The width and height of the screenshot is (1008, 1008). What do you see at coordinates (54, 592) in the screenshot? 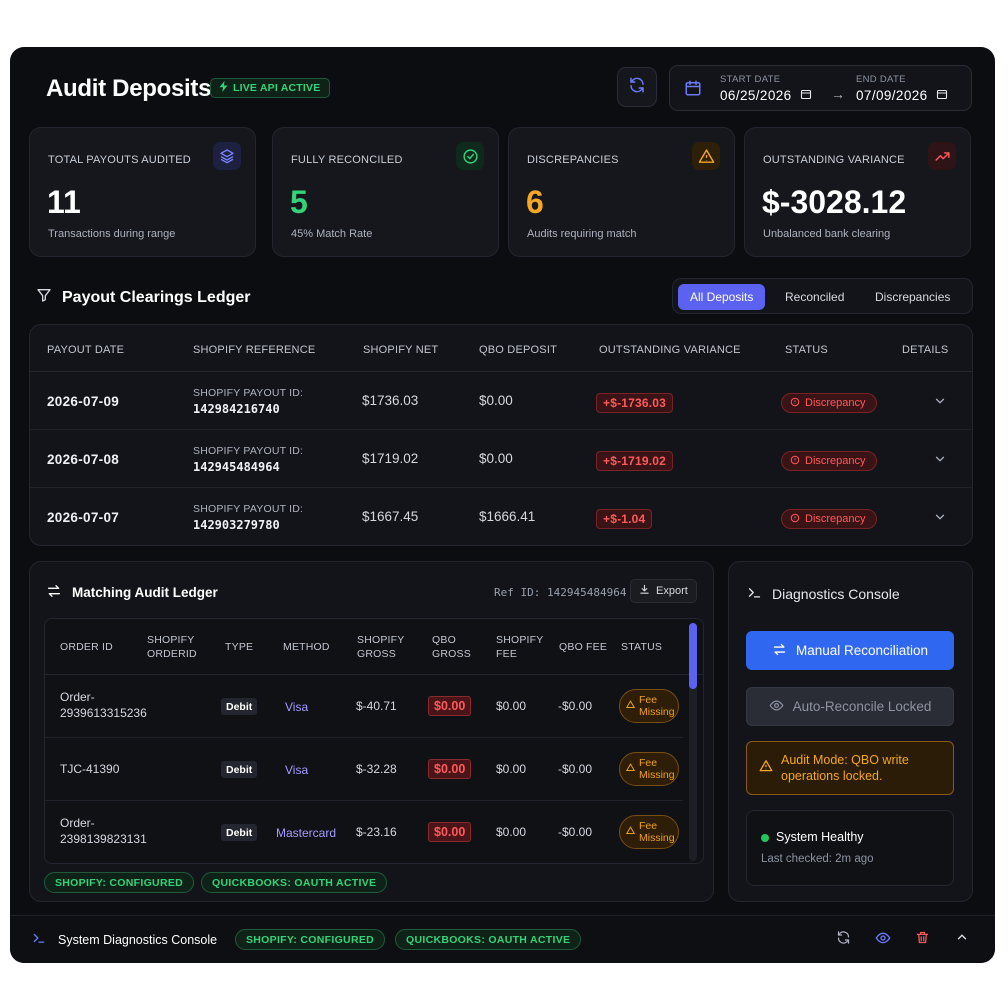
I see `swap-arrows-icon` at bounding box center [54, 592].